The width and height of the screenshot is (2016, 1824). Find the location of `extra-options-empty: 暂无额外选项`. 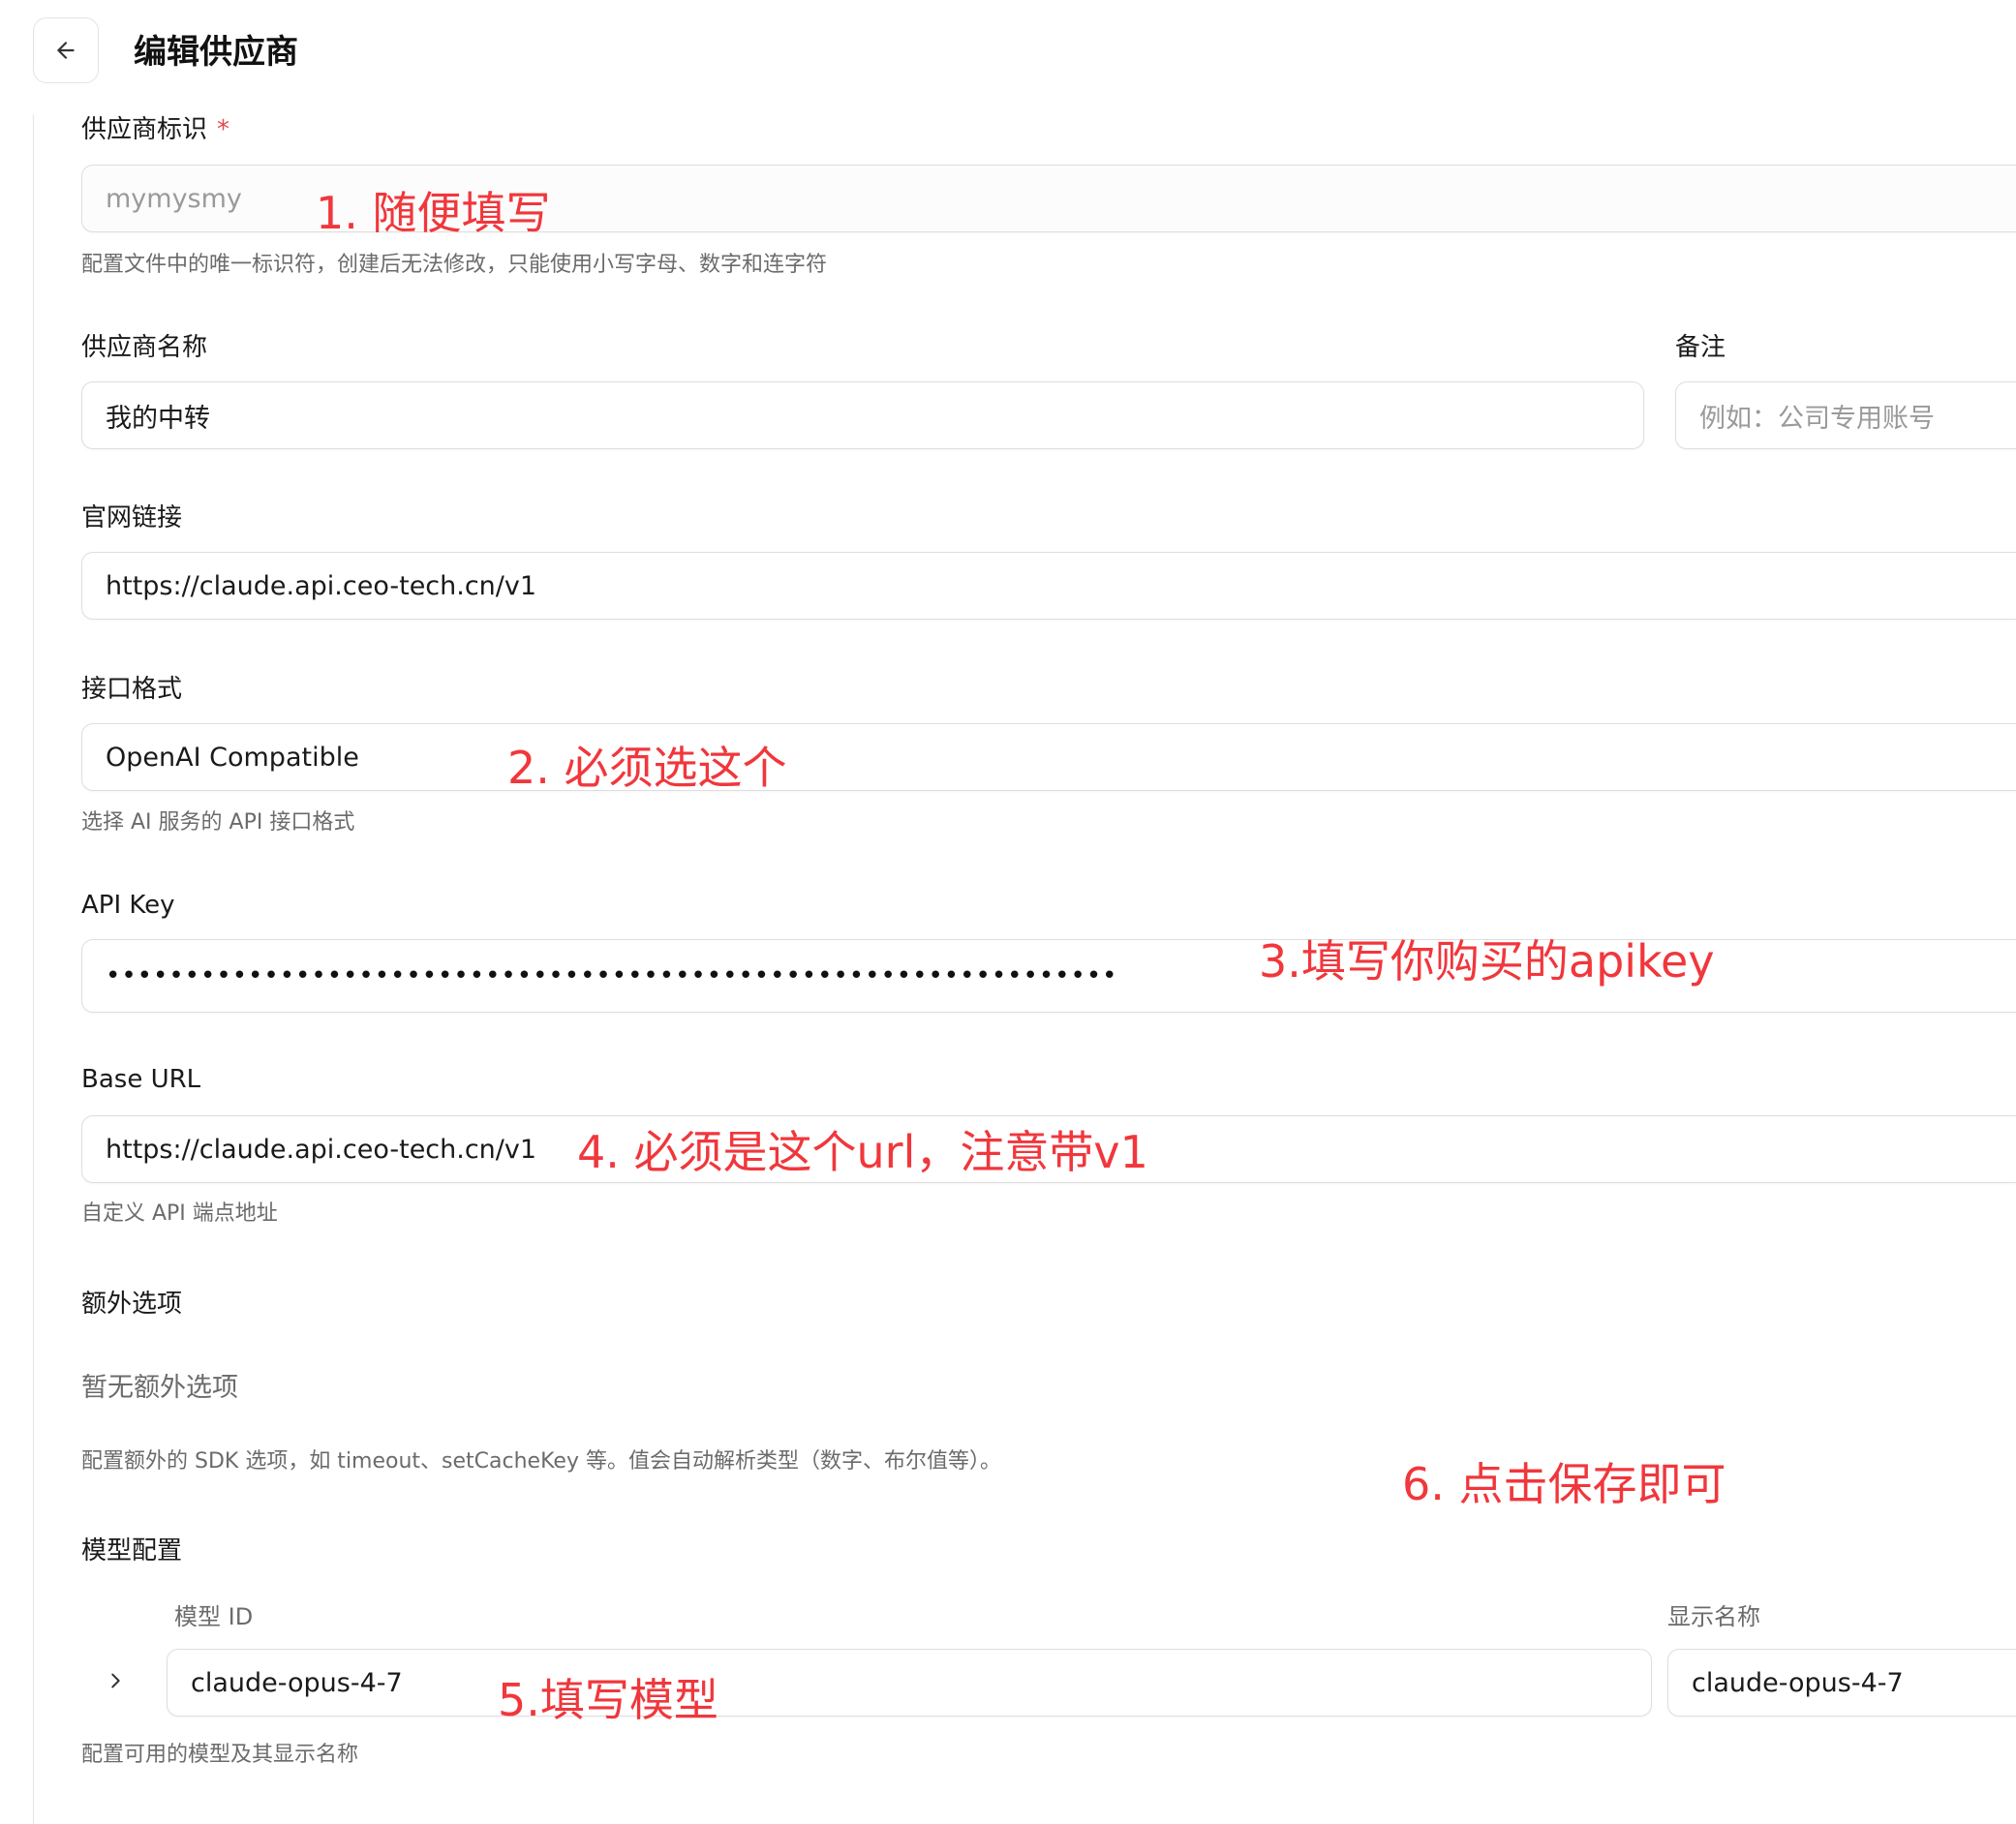

extra-options-empty: 暂无额外选项 is located at coordinates (159, 1388).